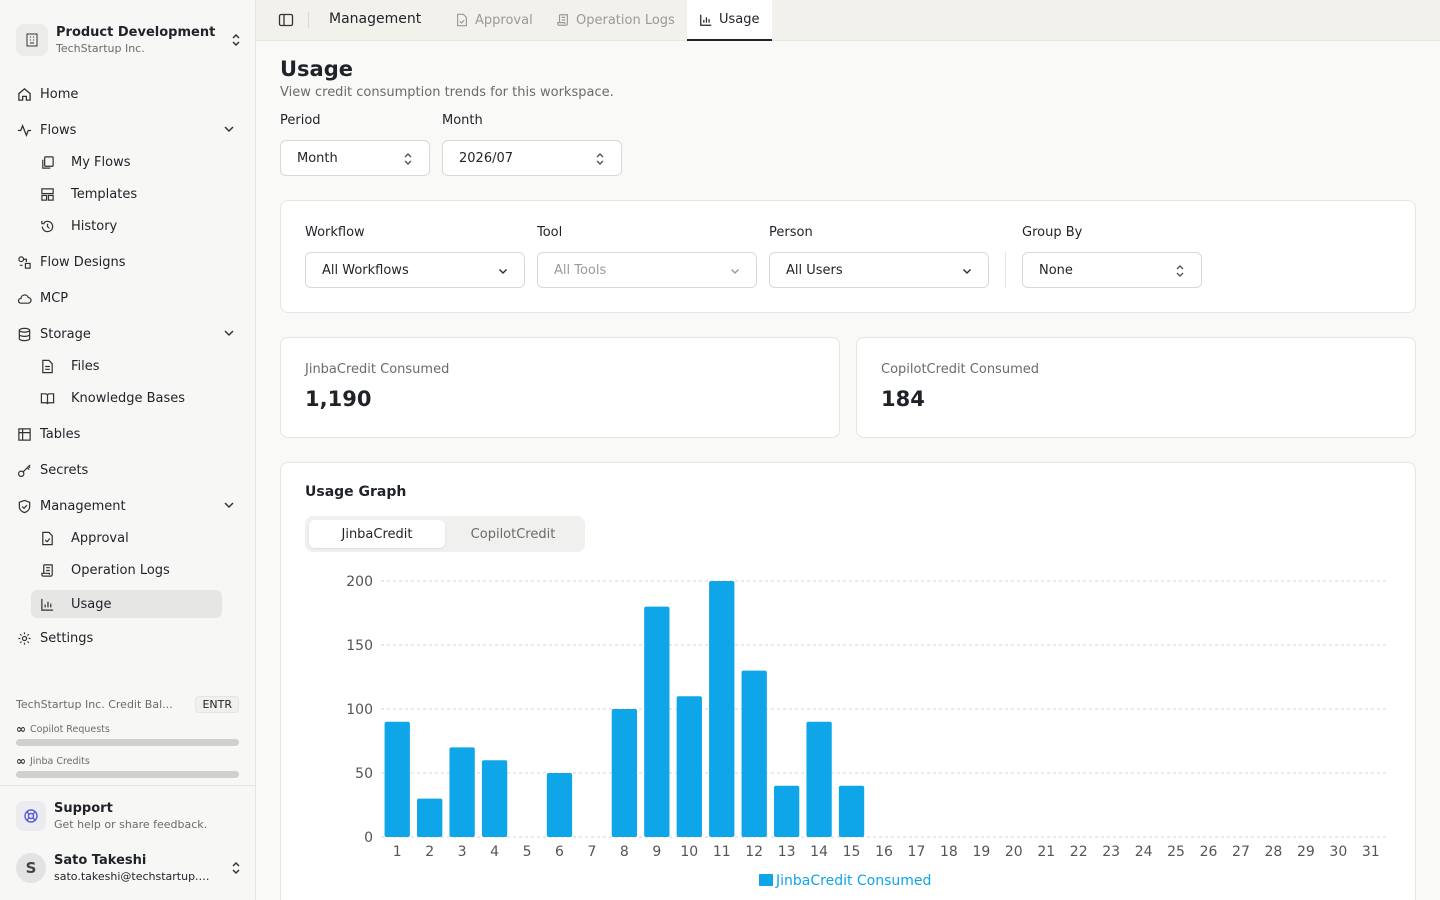 Image resolution: width=1440 pixels, height=900 pixels. What do you see at coordinates (527, 852) in the screenshot?
I see `x-tick-label: 5` at bounding box center [527, 852].